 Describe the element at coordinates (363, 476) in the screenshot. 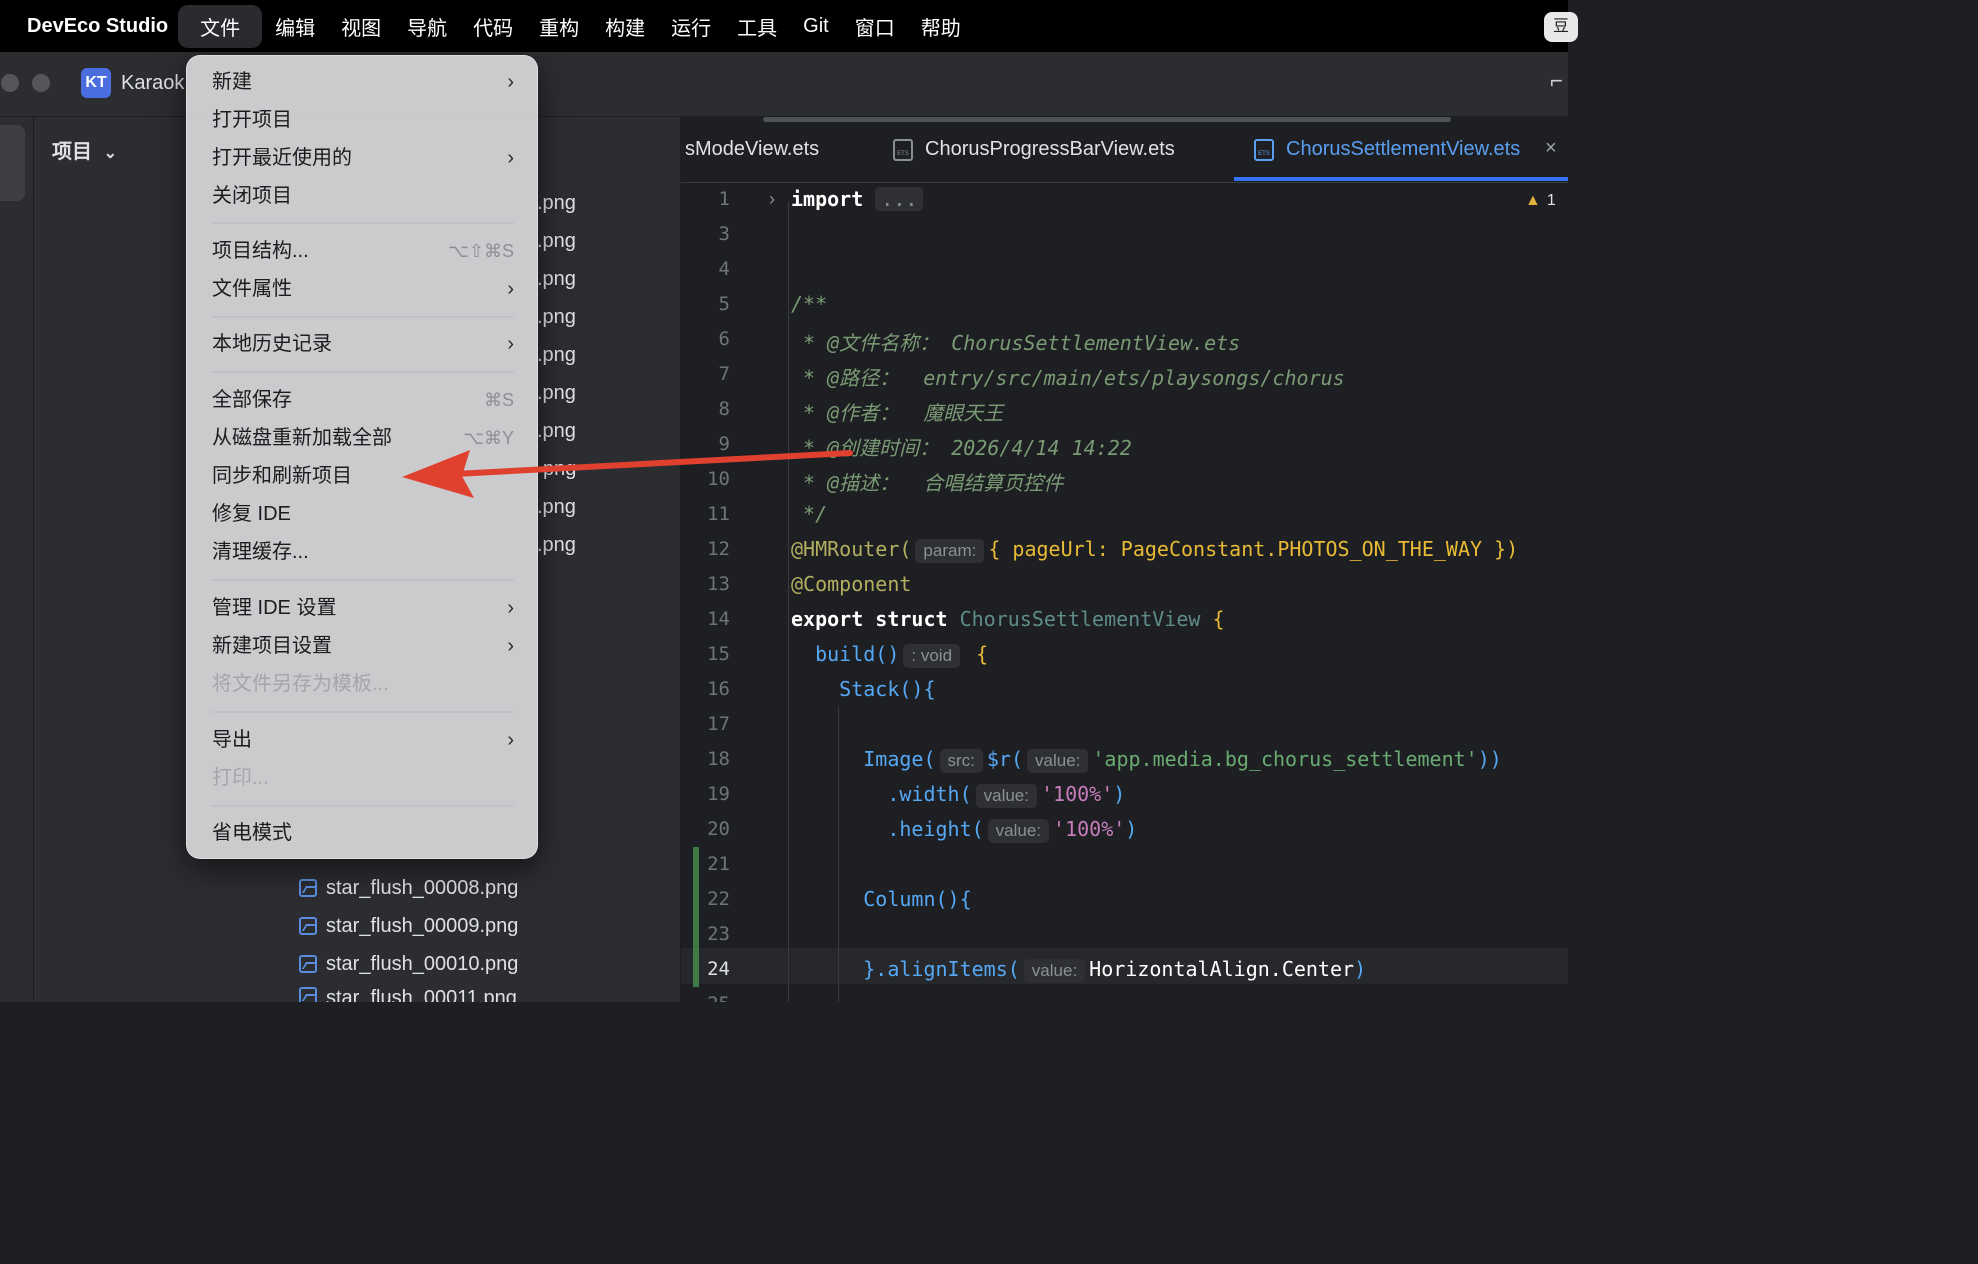

I see `menu-item-sync-refresh-project: 同步和刷新项目` at that location.